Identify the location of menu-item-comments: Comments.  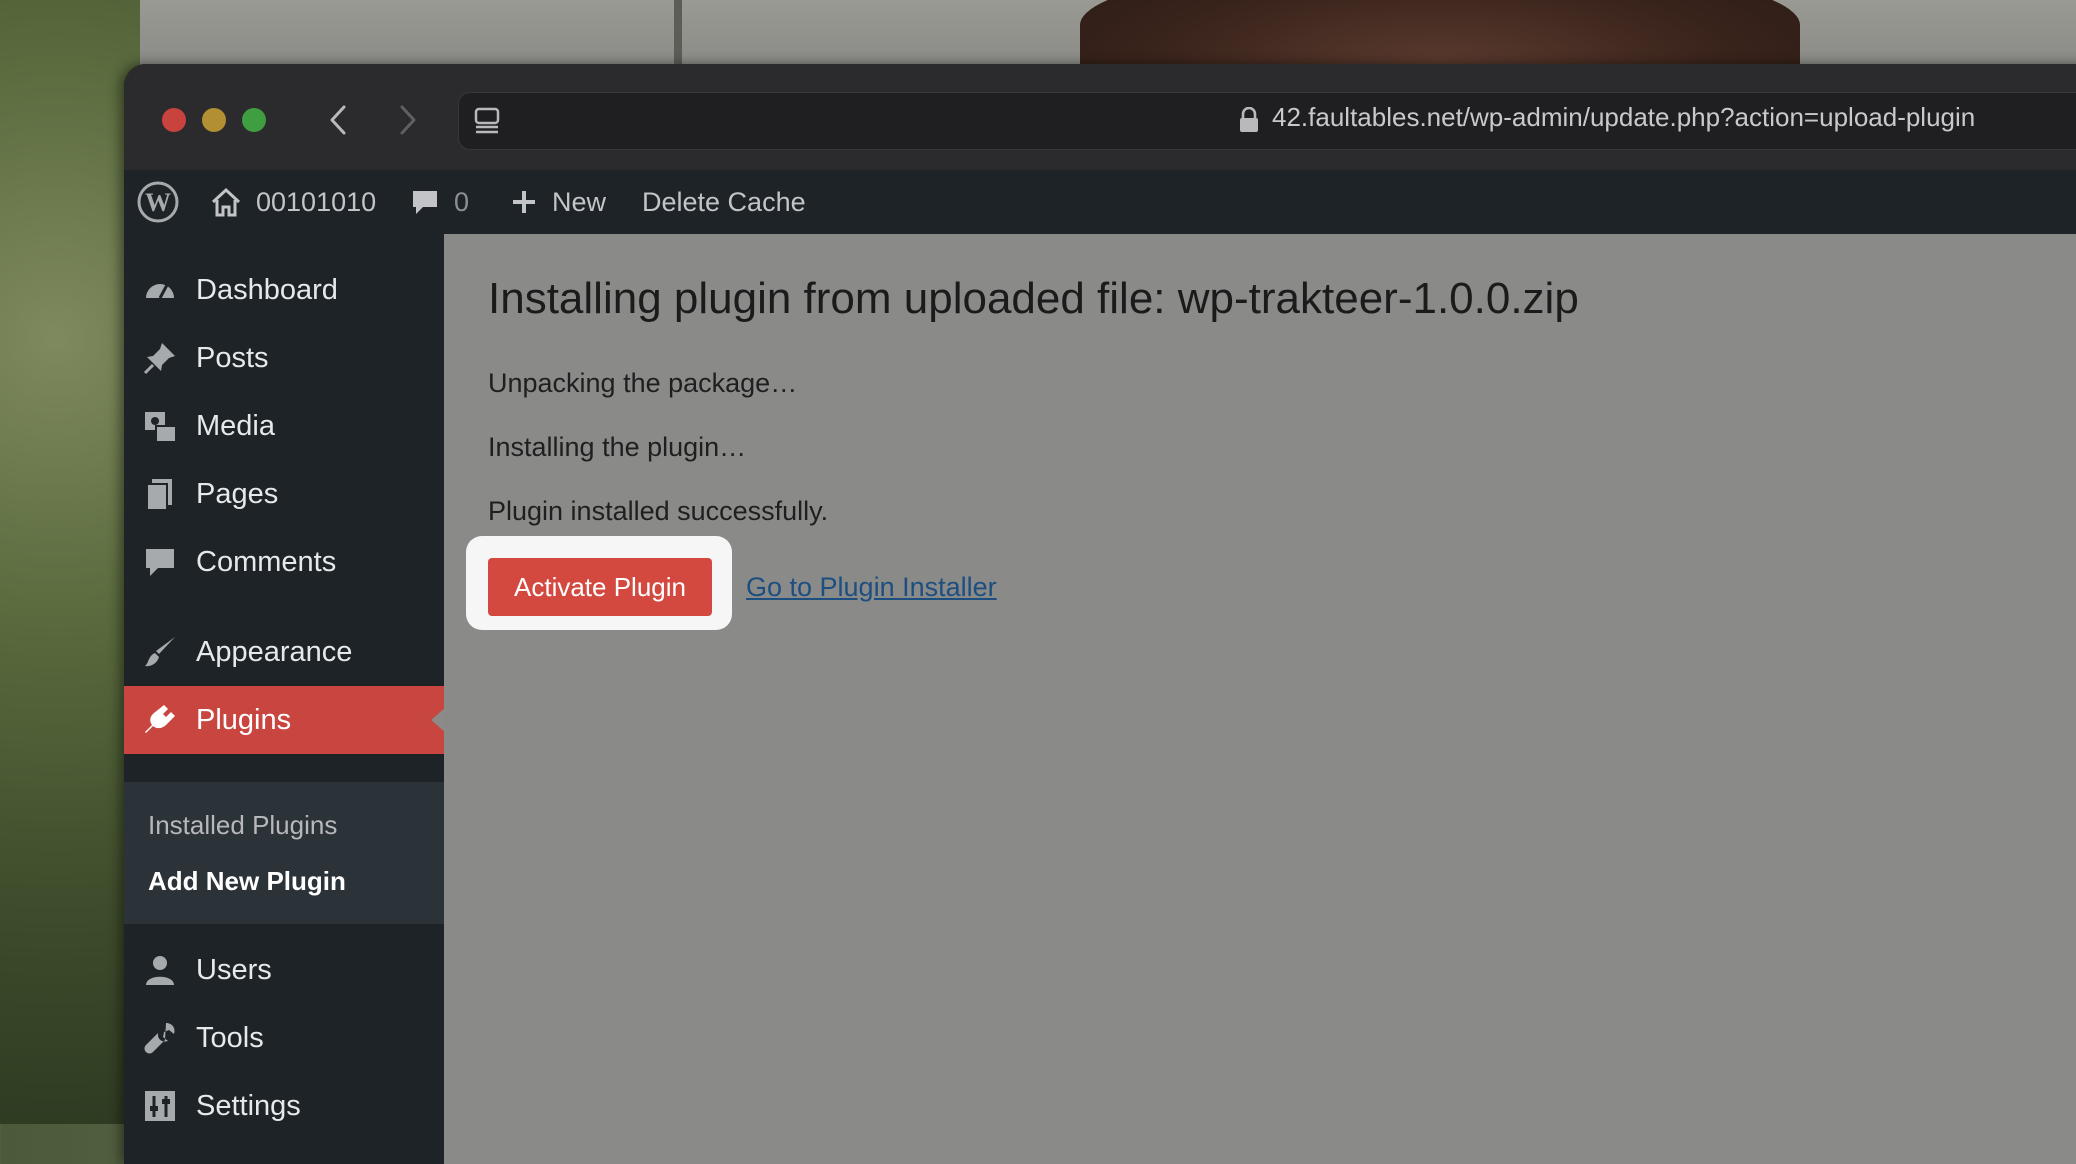
(284, 562).